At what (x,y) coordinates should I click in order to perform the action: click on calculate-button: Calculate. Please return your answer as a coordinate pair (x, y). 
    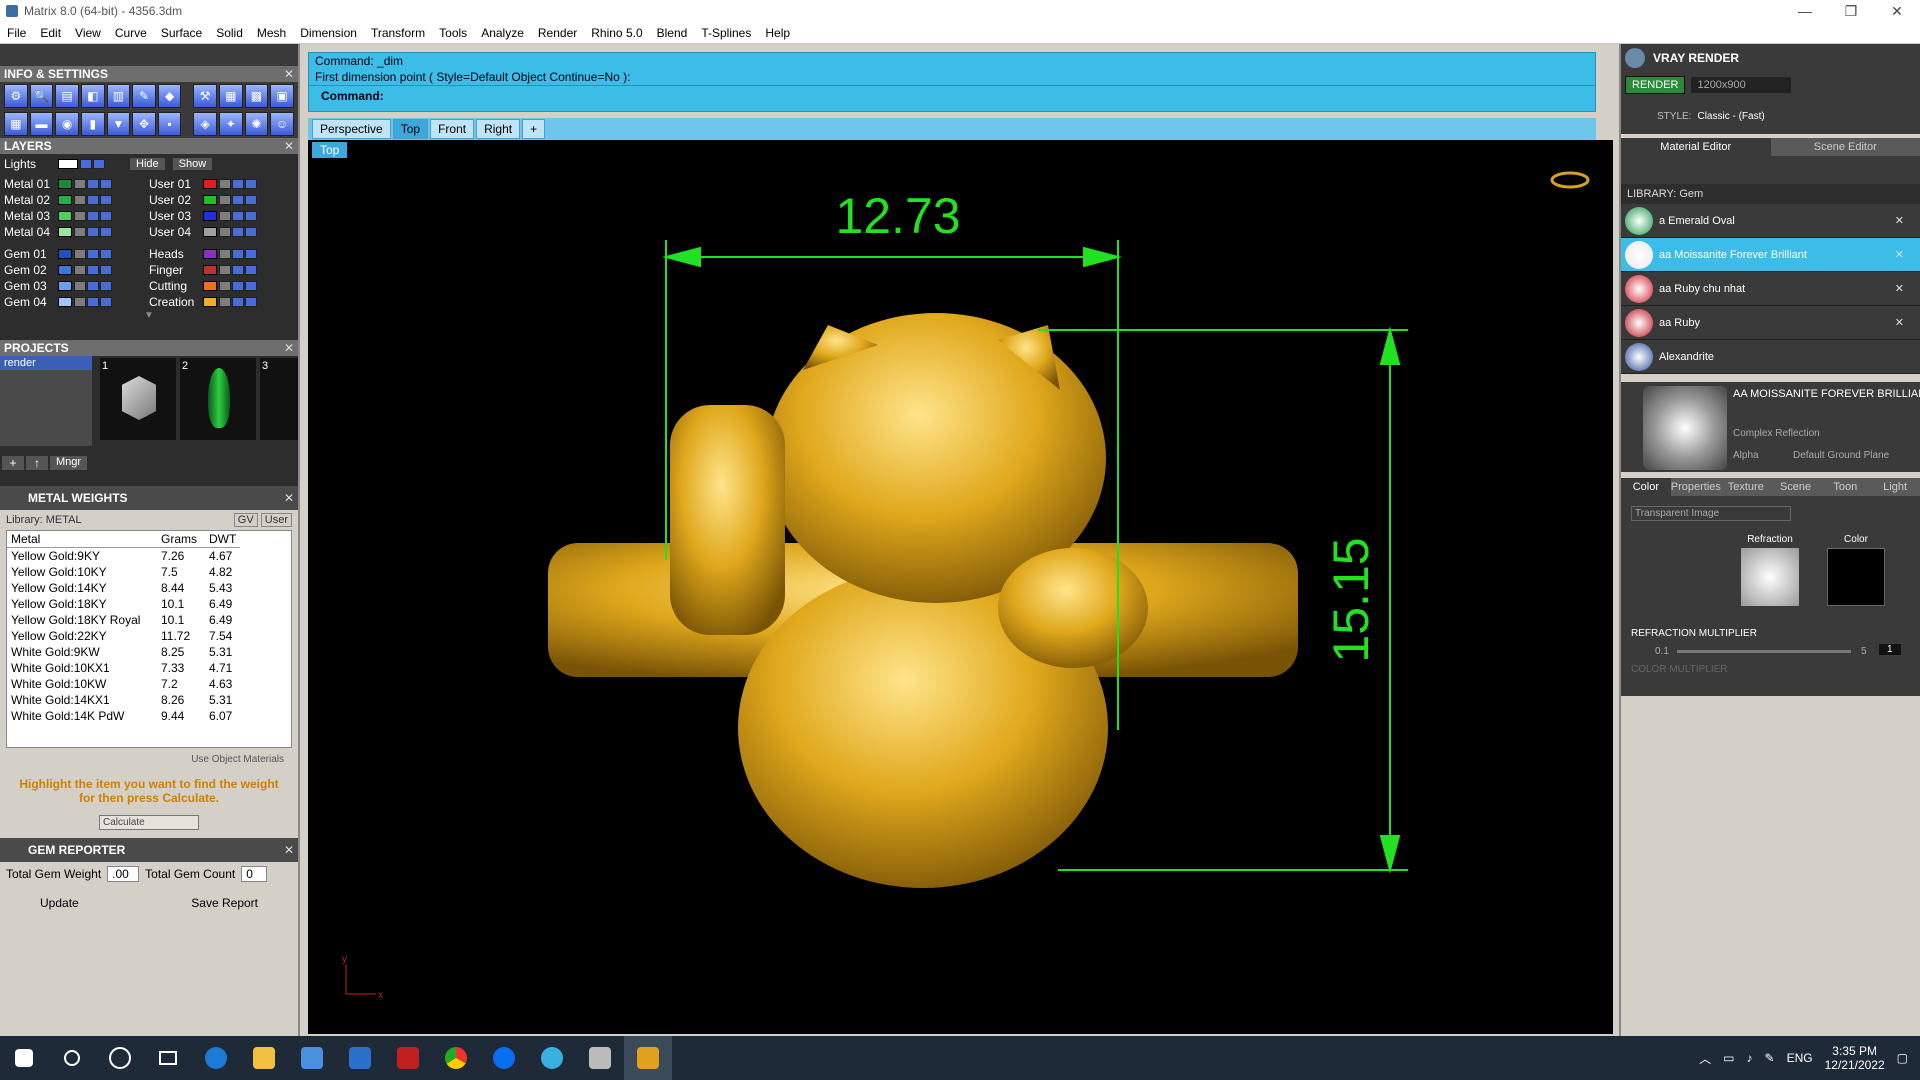
    Looking at the image, I should click on (149, 822).